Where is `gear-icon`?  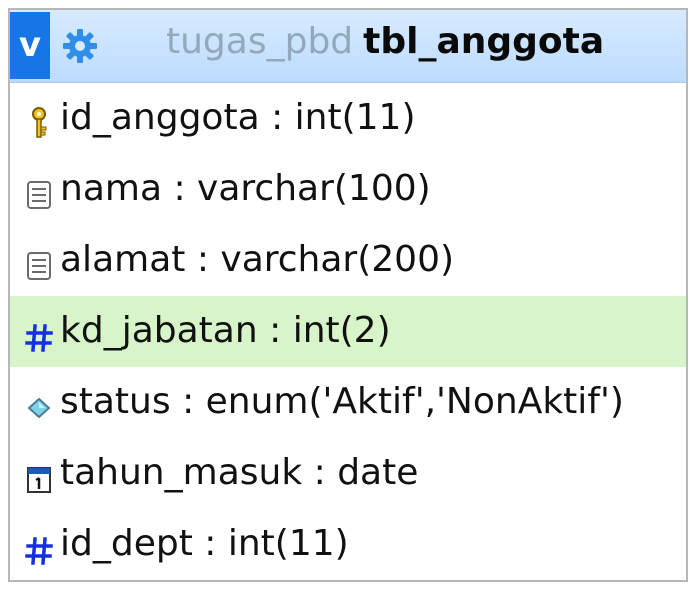 gear-icon is located at coordinates (80, 46).